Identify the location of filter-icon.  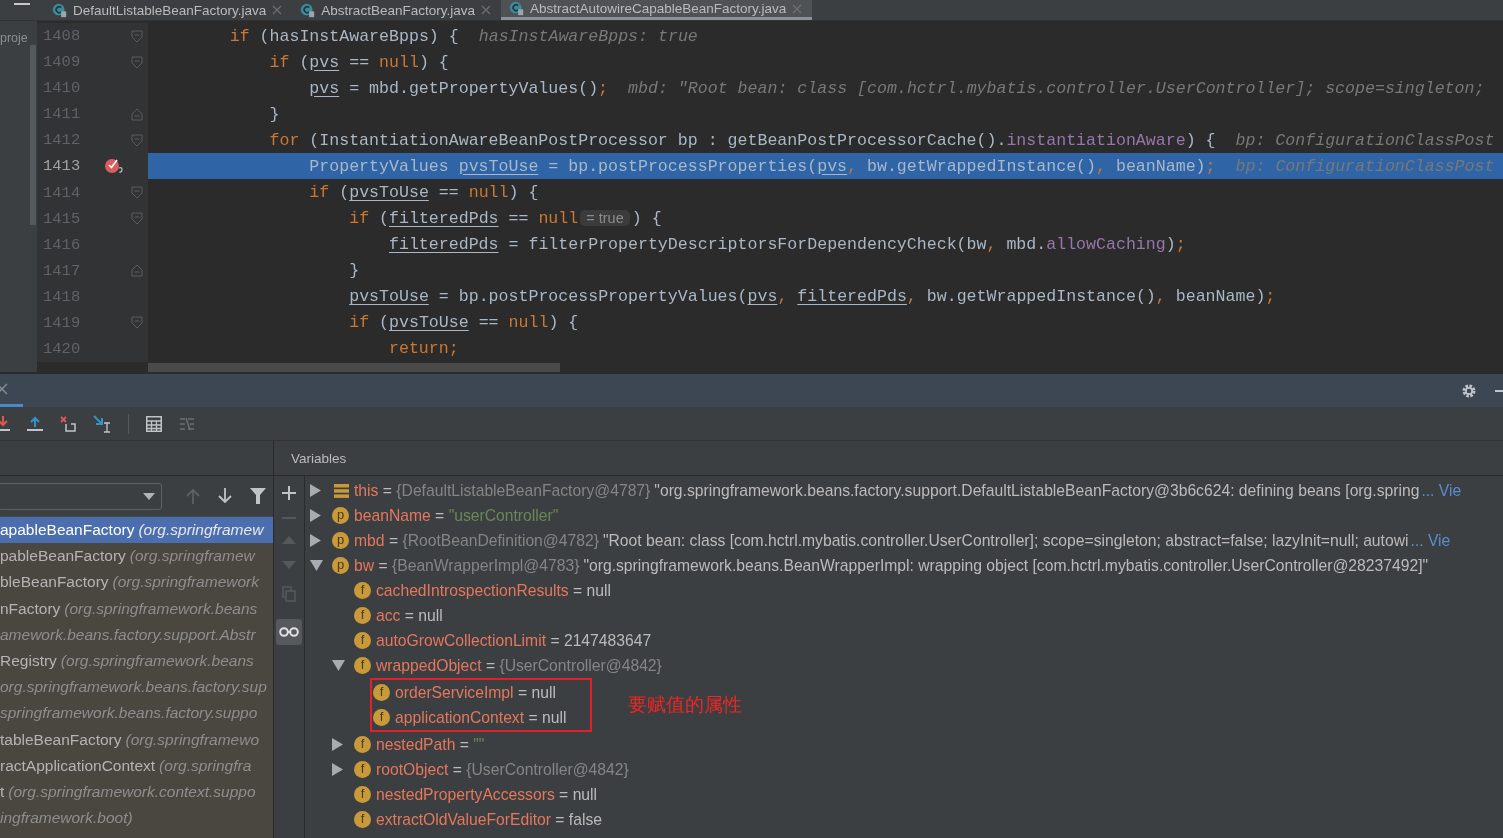
(258, 496).